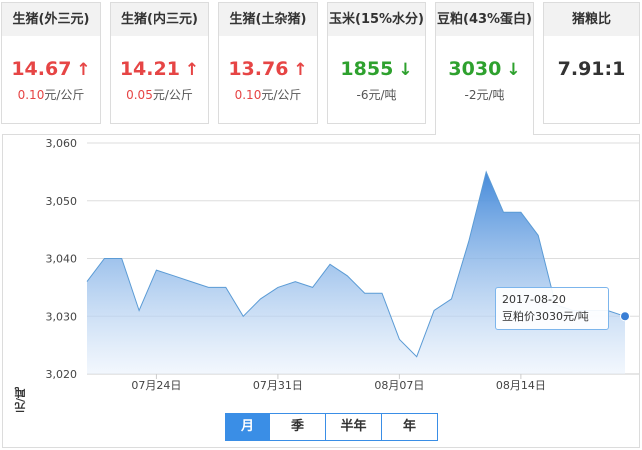 Image resolution: width=642 pixels, height=450 pixels. I want to click on value-text: 14.67, so click(41, 69).